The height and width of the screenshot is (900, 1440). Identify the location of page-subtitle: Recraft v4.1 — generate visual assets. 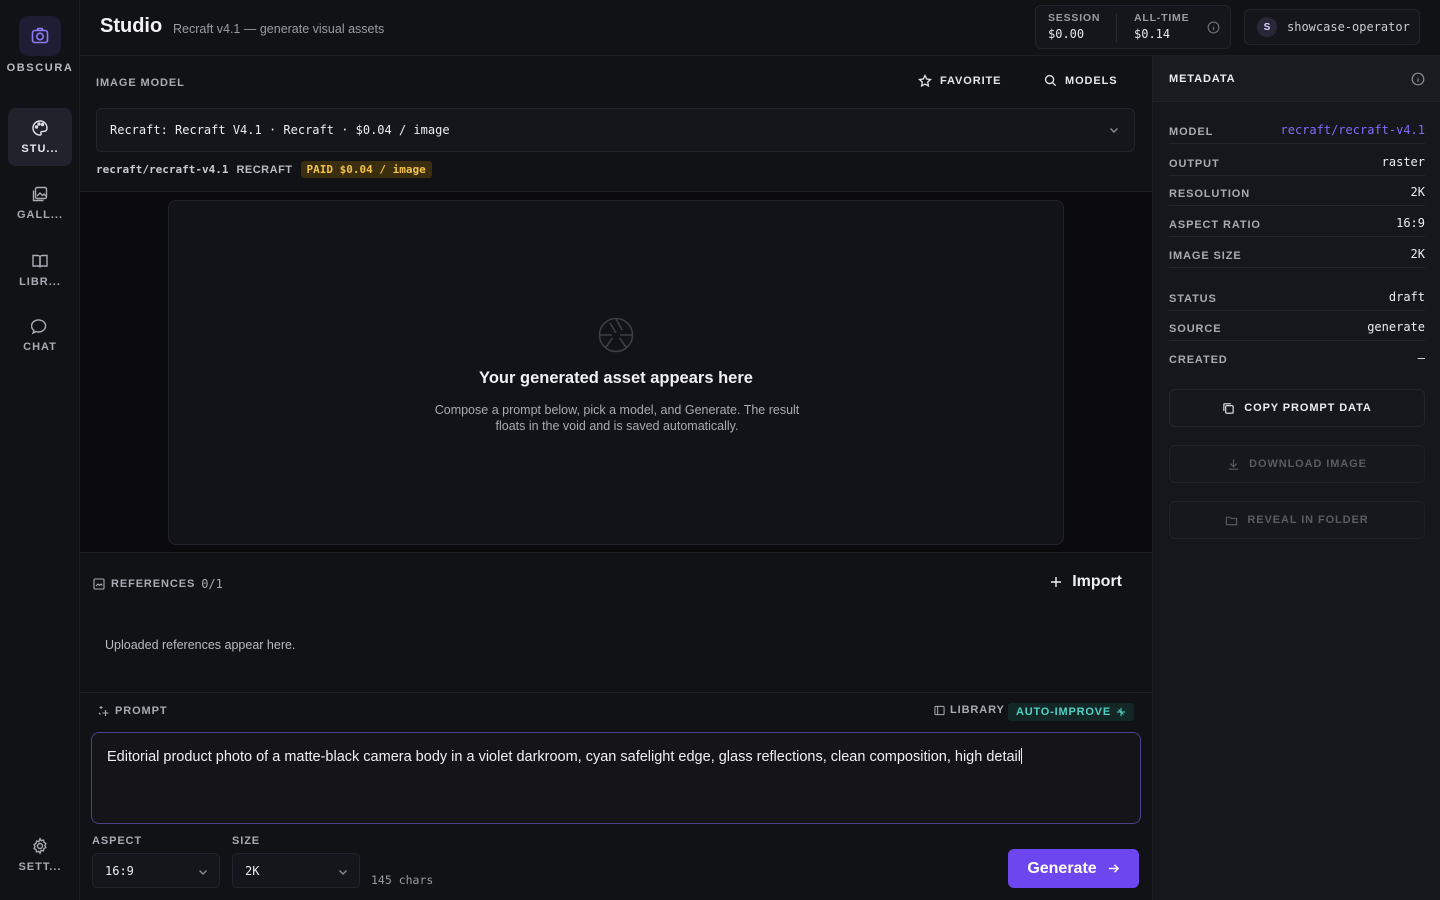
(279, 29).